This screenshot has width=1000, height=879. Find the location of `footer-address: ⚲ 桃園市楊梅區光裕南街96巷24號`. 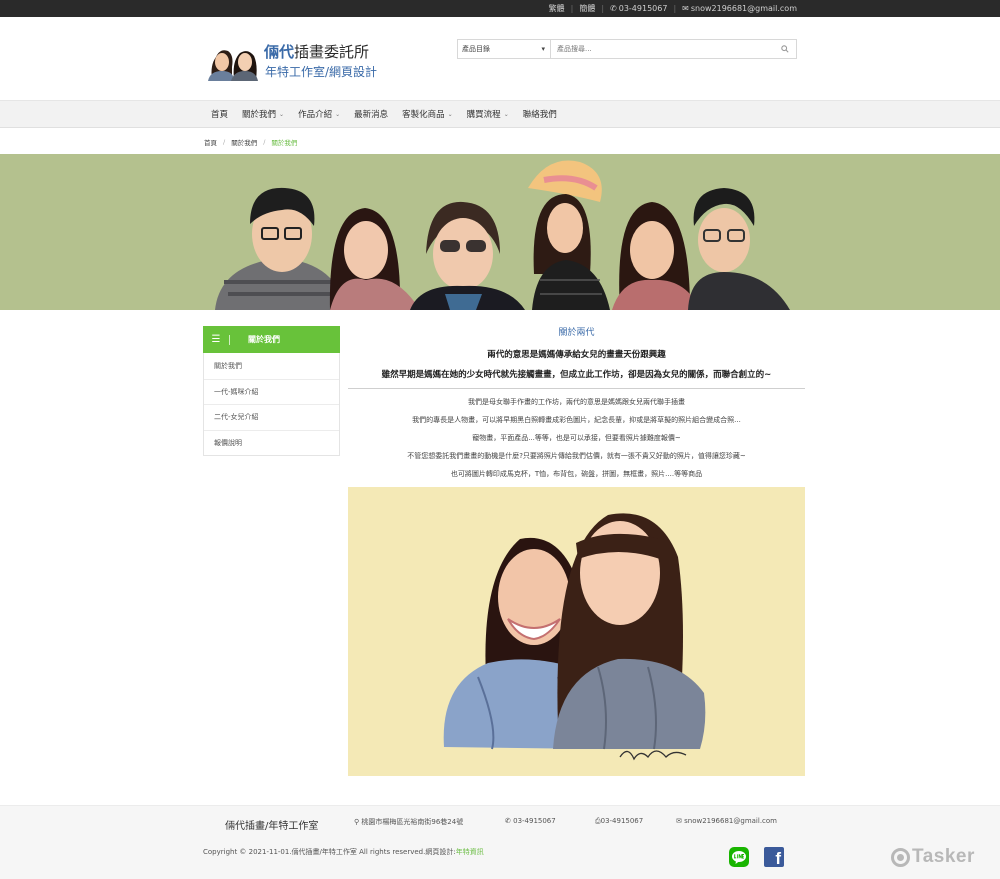

footer-address: ⚲ 桃園市楊梅區光裕南街96巷24號 is located at coordinates (408, 822).